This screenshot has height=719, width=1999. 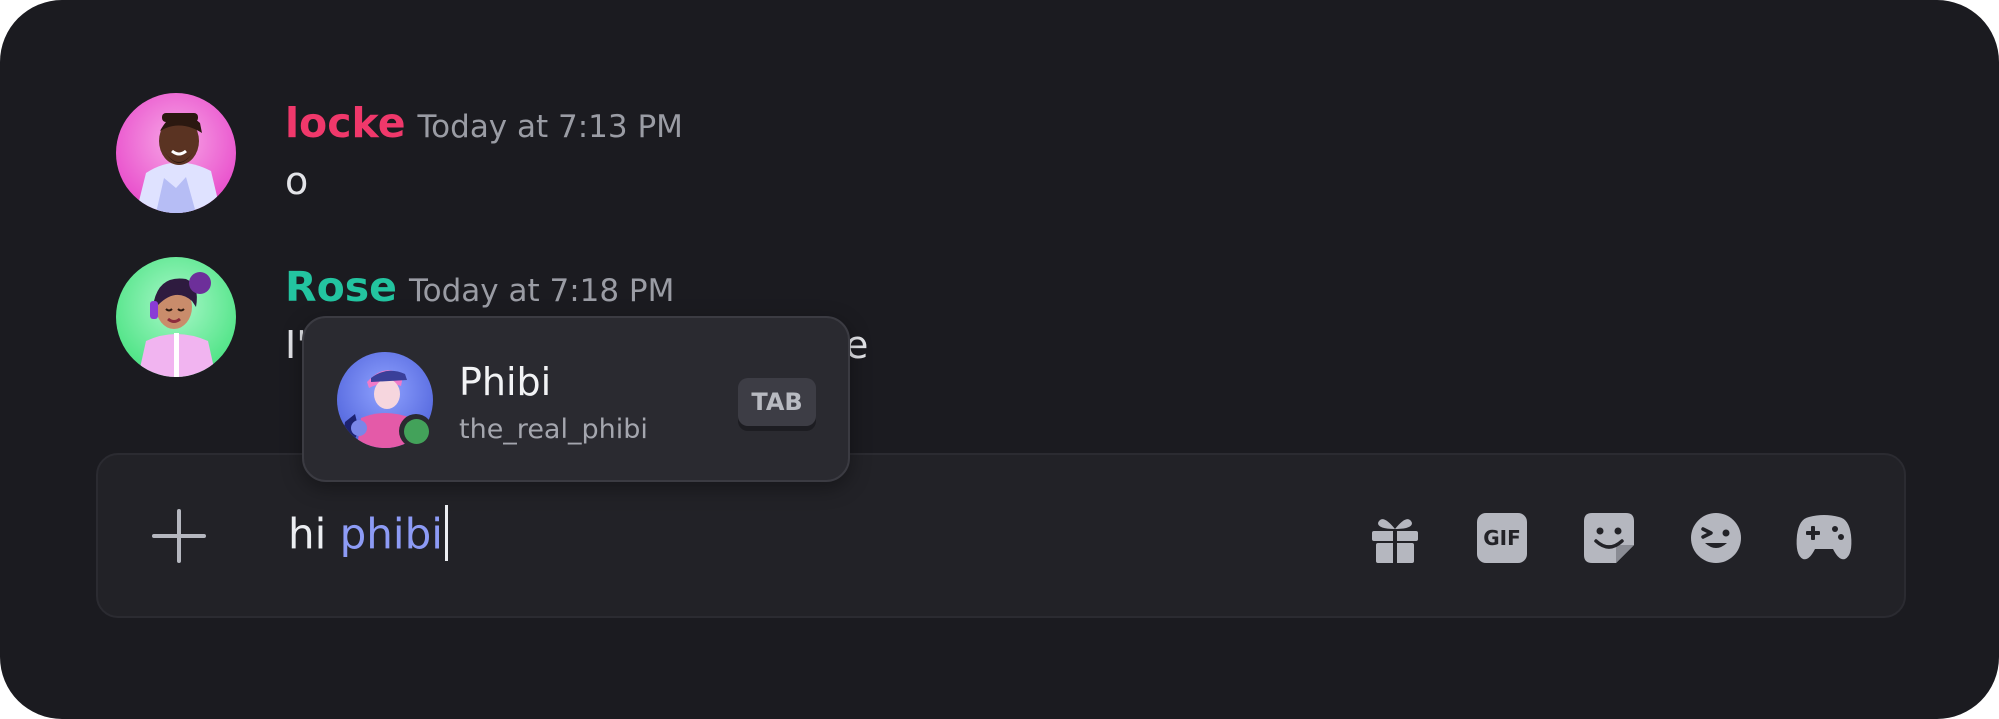 What do you see at coordinates (391, 534) in the screenshot?
I see `mention-query: phibi` at bounding box center [391, 534].